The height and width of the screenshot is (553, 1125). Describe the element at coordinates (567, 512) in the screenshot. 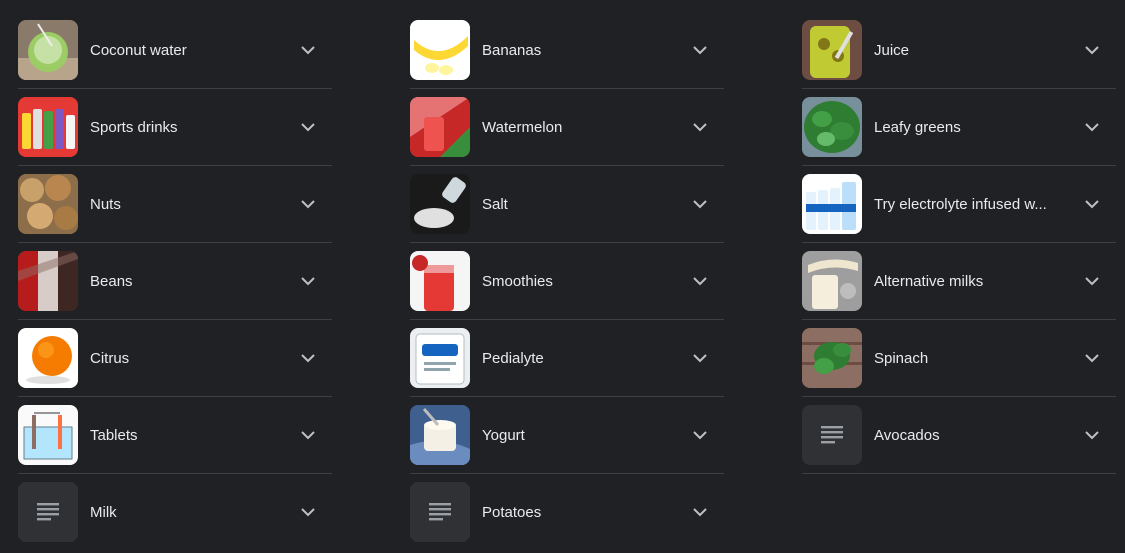

I see `list-item-potatoes: Potatoes` at that location.